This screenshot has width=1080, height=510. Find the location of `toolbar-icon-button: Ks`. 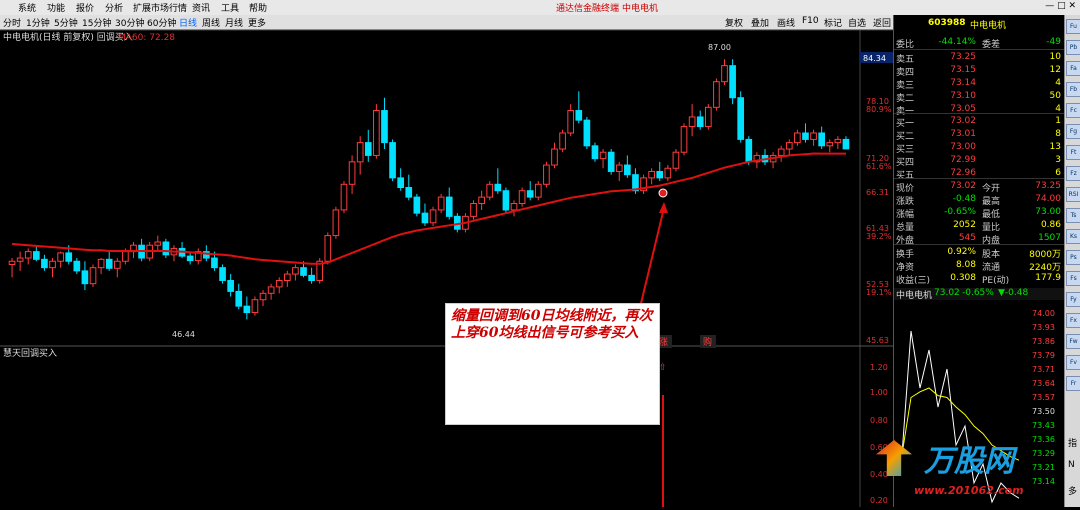

toolbar-icon-button: Ks is located at coordinates (1073, 236).